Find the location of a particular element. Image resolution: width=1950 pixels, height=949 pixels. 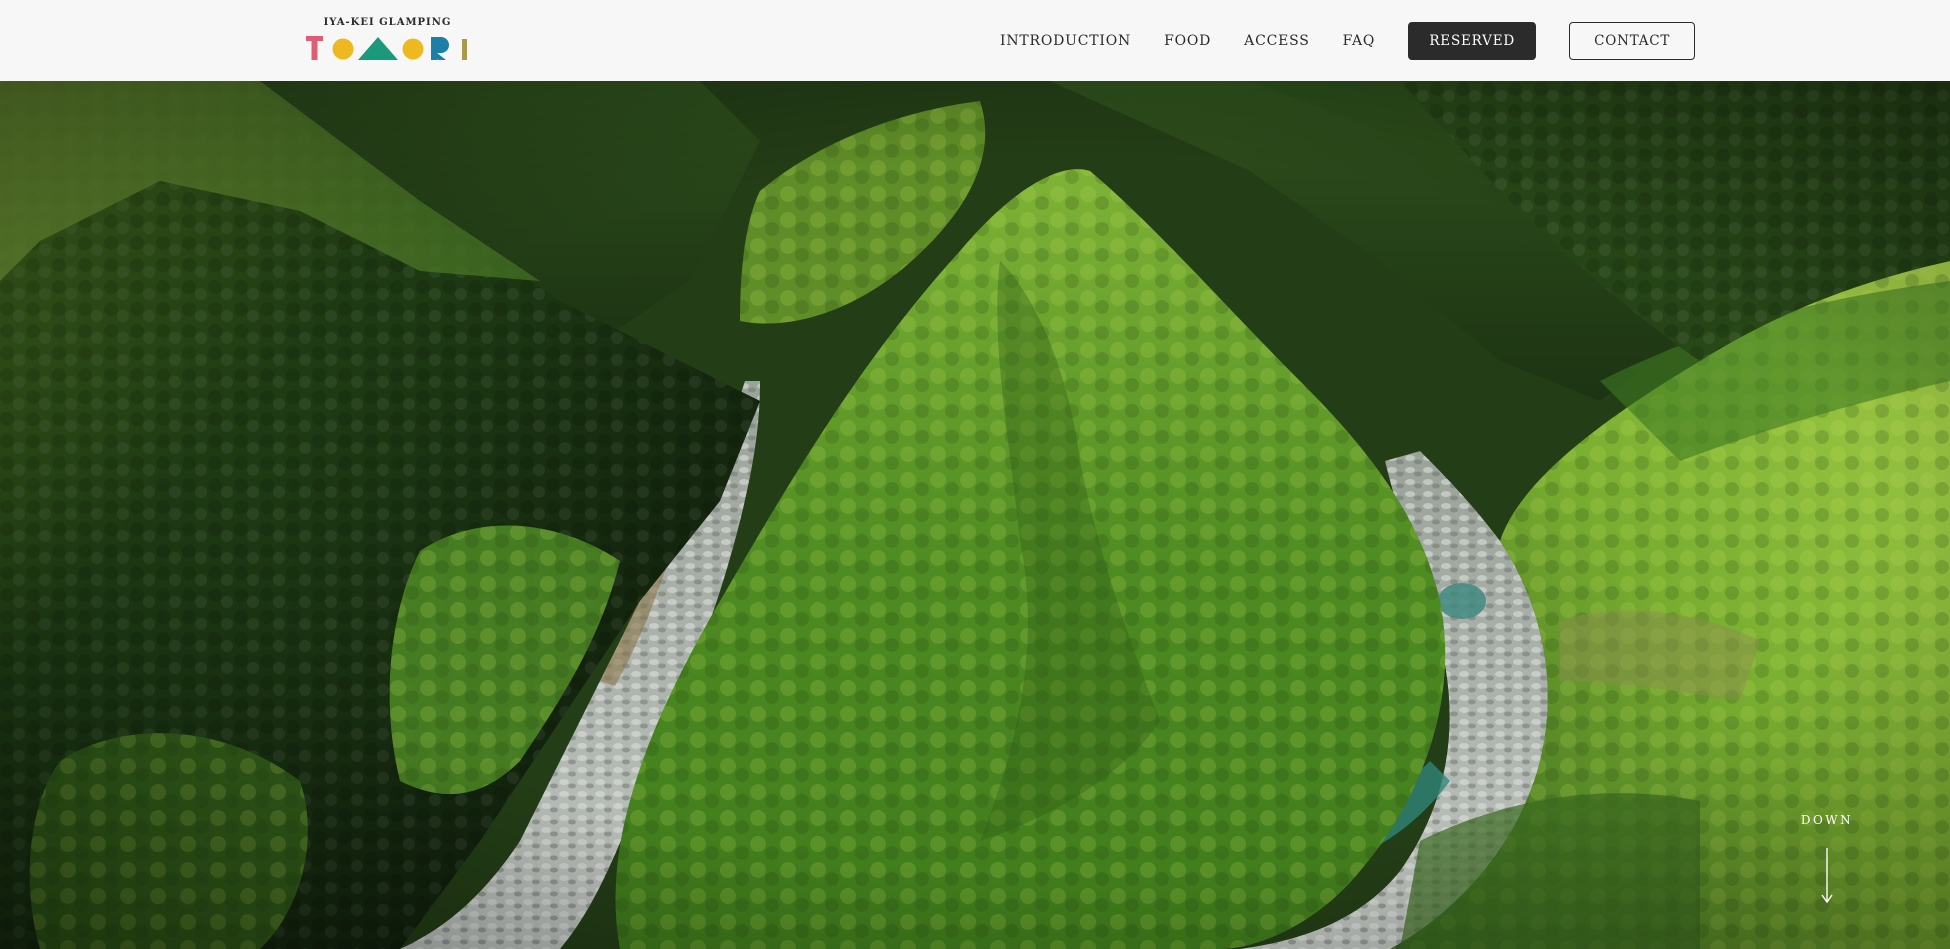

reserved-button: RESERVED is located at coordinates (1472, 40).